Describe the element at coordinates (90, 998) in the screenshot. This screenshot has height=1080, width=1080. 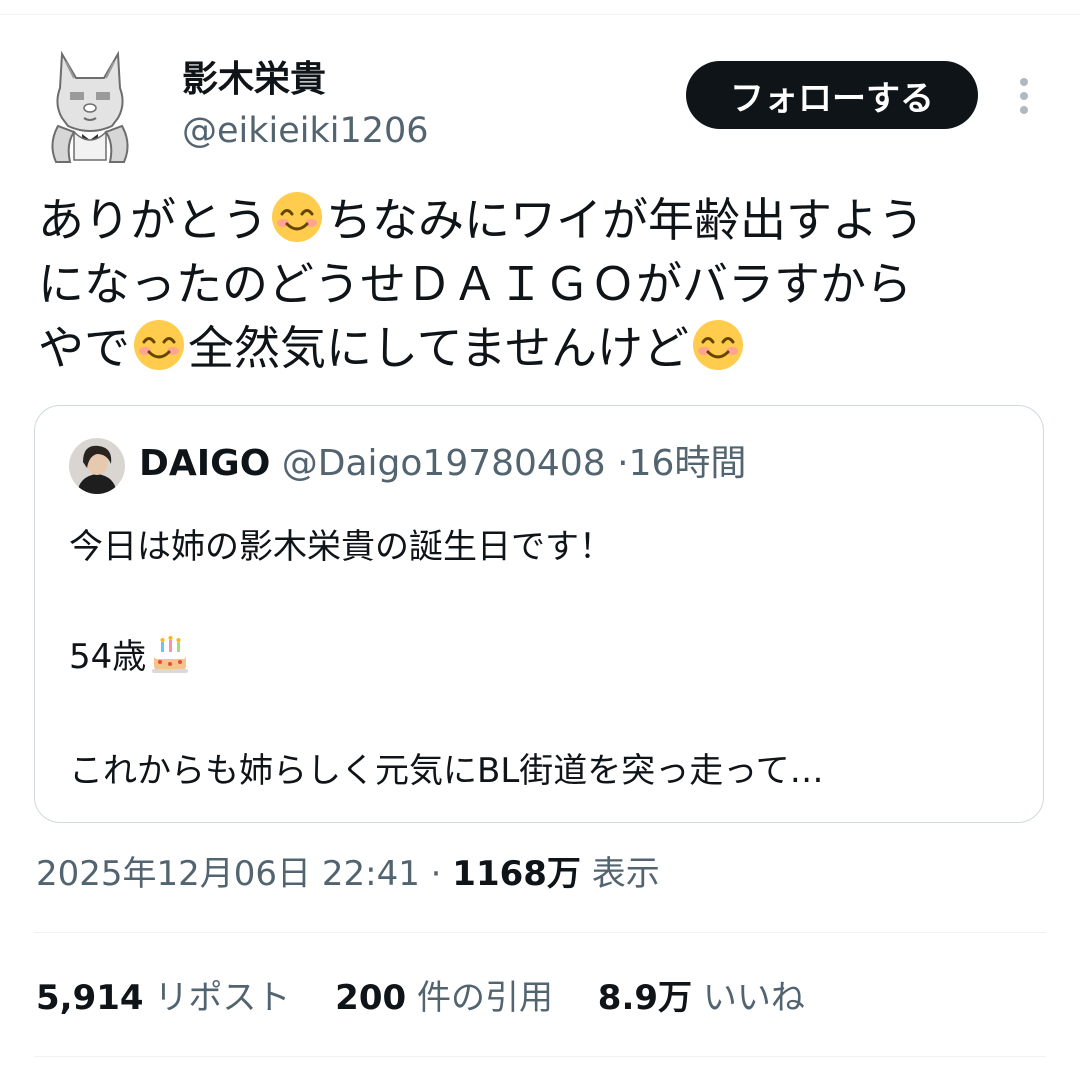
I see `reposts-count: 5,914` at that location.